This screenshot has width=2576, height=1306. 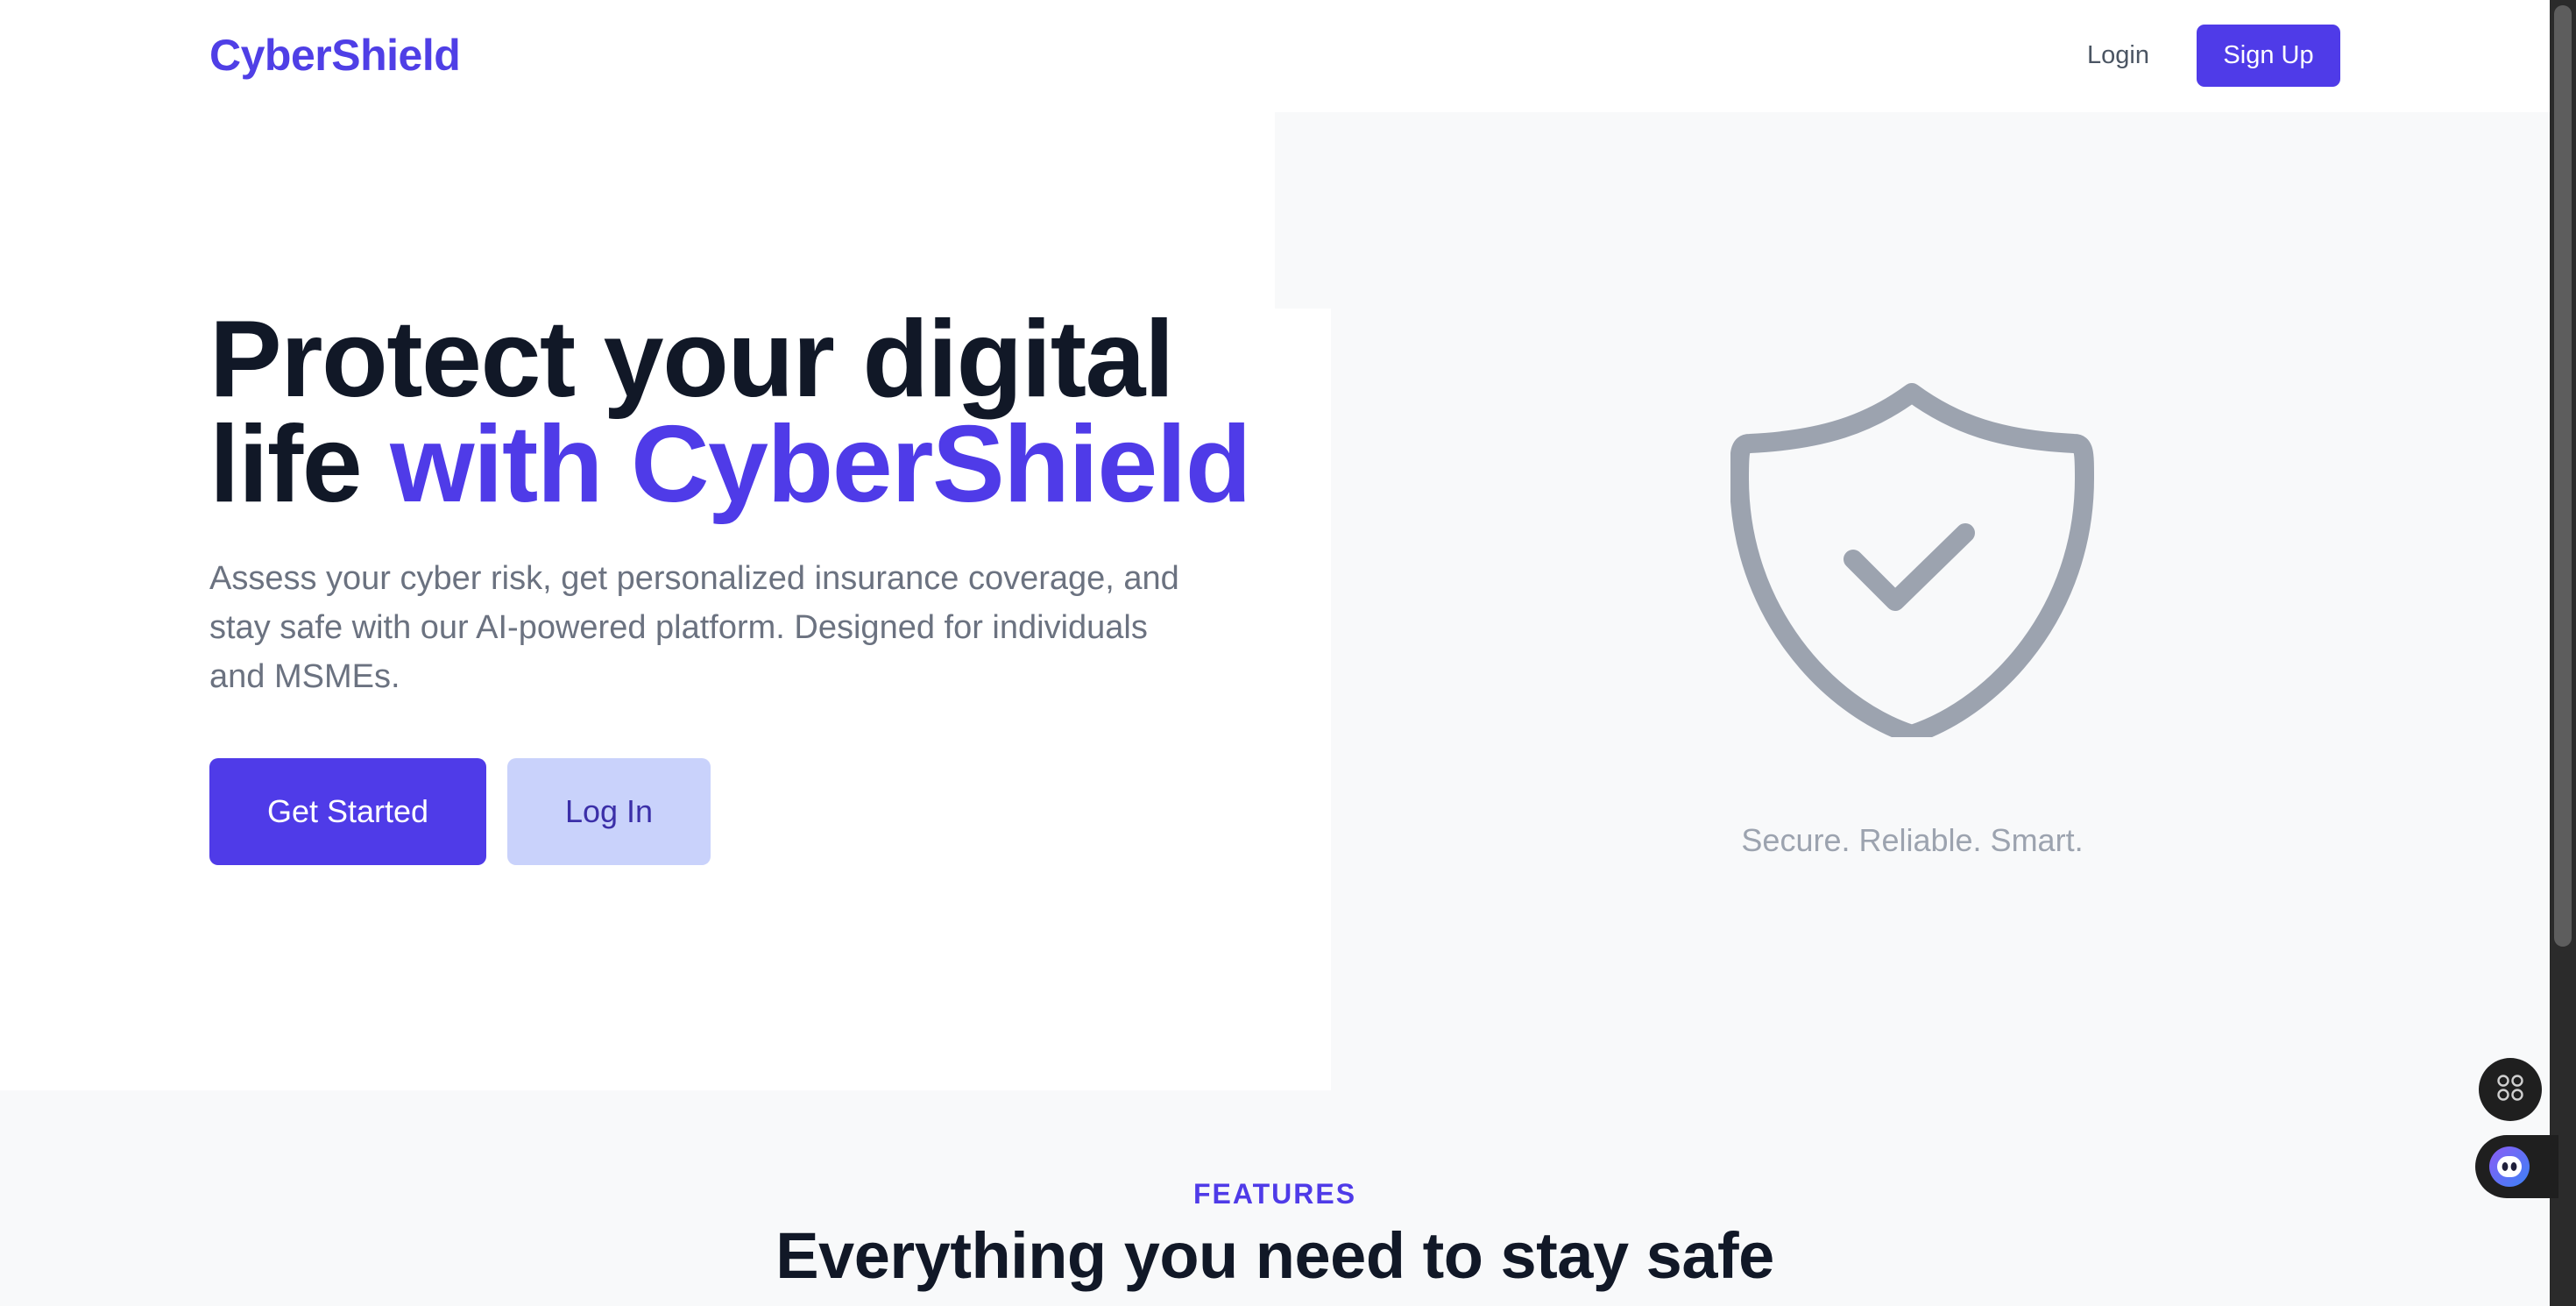 I want to click on hero-headline-accent: with CyberShield, so click(x=820, y=464).